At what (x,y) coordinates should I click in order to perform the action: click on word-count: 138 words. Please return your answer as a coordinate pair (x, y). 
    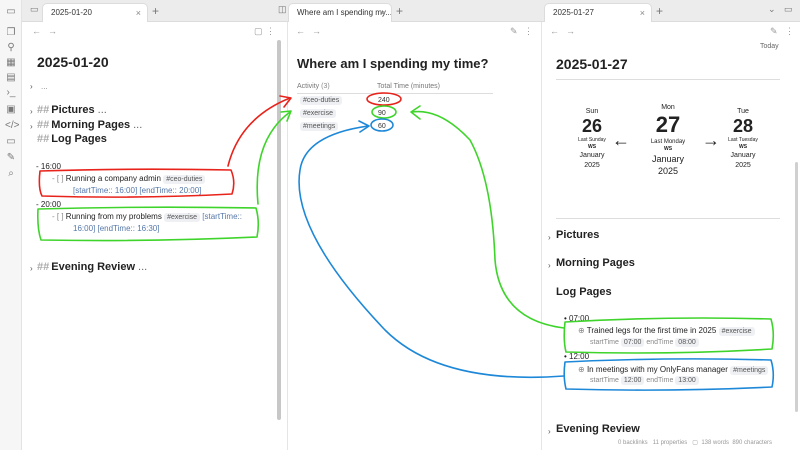
    Looking at the image, I should click on (715, 443).